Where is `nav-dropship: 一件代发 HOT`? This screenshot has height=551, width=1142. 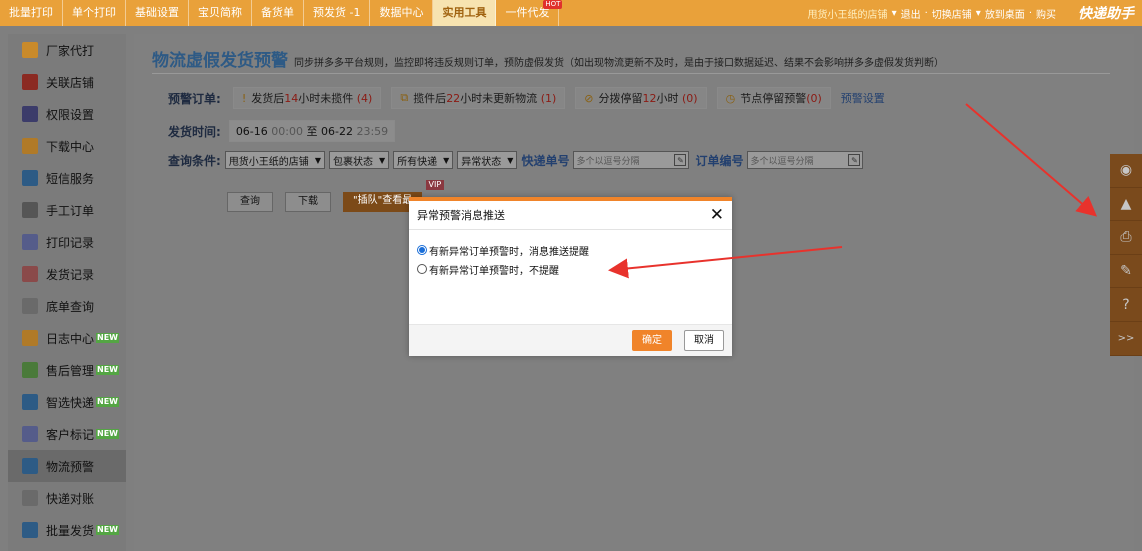
nav-dropship: 一件代发 HOT is located at coordinates (529, 13).